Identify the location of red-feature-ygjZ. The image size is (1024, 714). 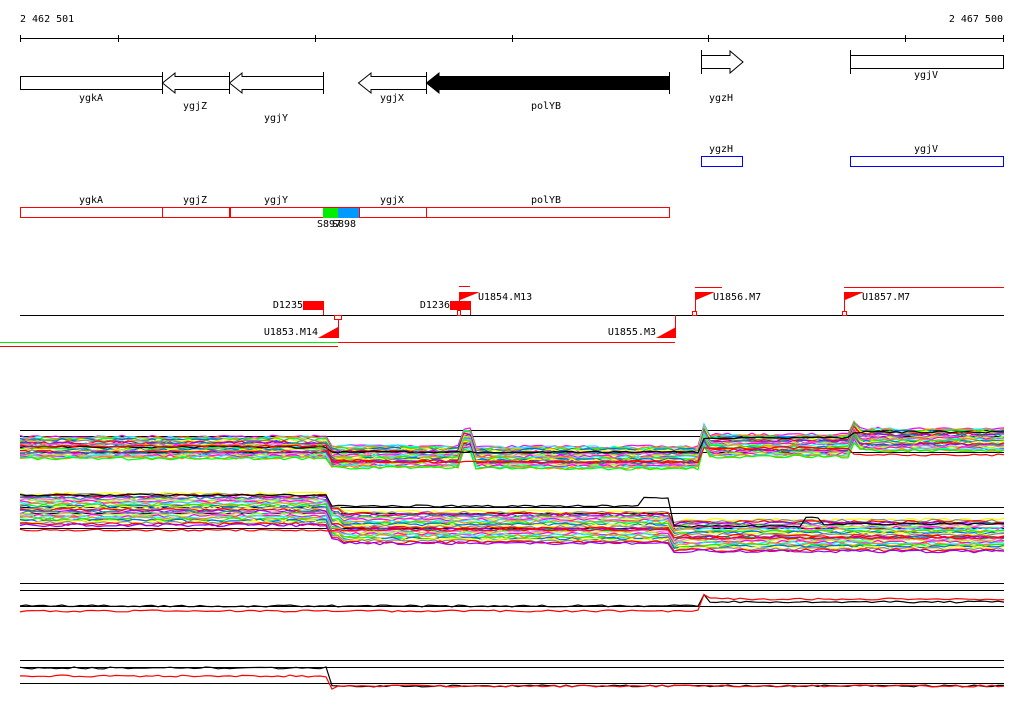
(196, 212).